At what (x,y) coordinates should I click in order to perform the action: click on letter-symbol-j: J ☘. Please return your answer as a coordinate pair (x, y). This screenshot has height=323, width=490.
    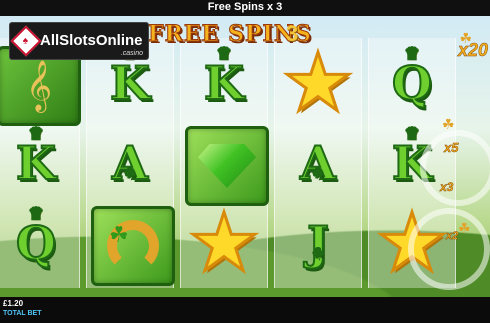
    Looking at the image, I should click on (318, 243).